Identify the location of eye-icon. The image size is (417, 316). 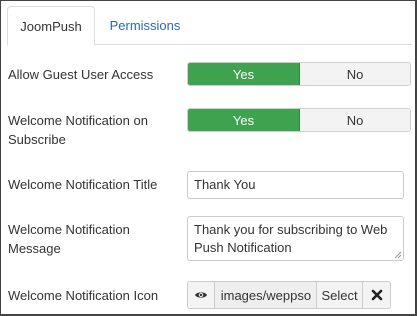
(200, 295).